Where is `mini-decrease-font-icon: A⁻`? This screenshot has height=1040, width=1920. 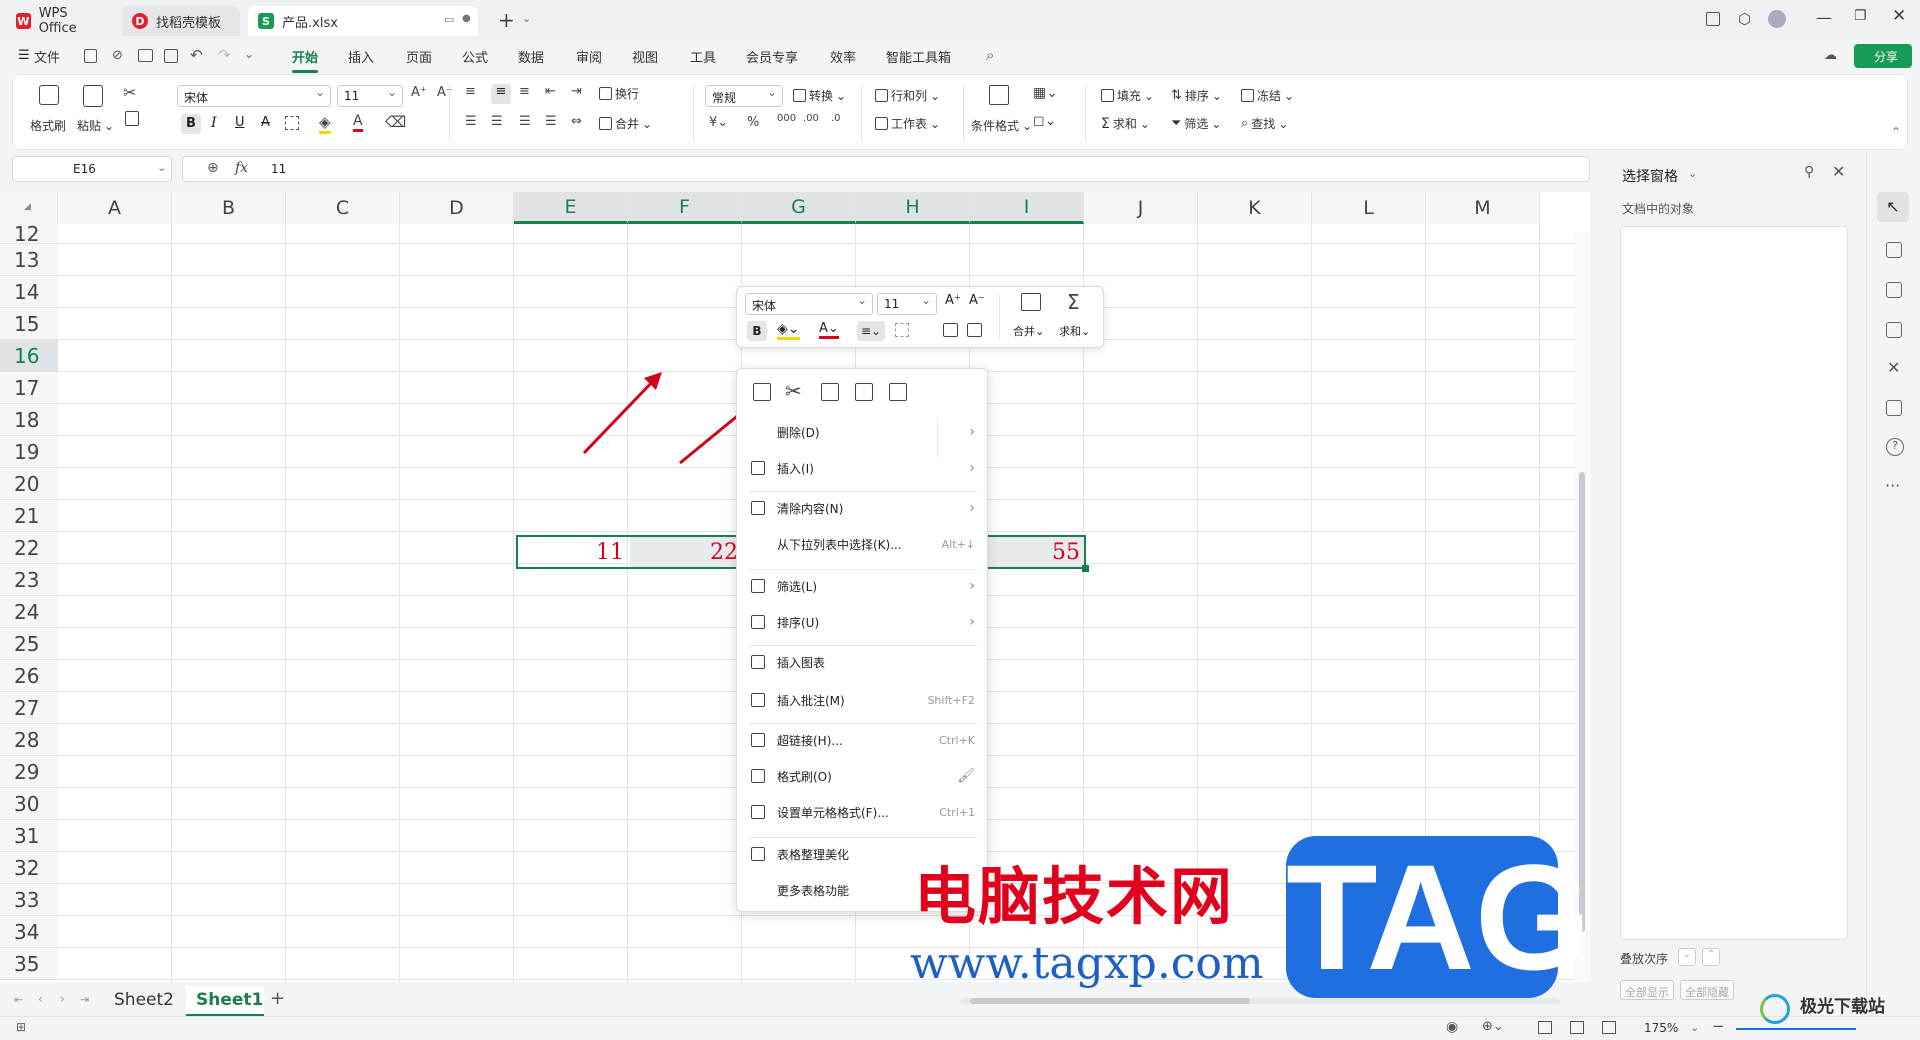
mini-decrease-font-icon: A⁻ is located at coordinates (977, 300).